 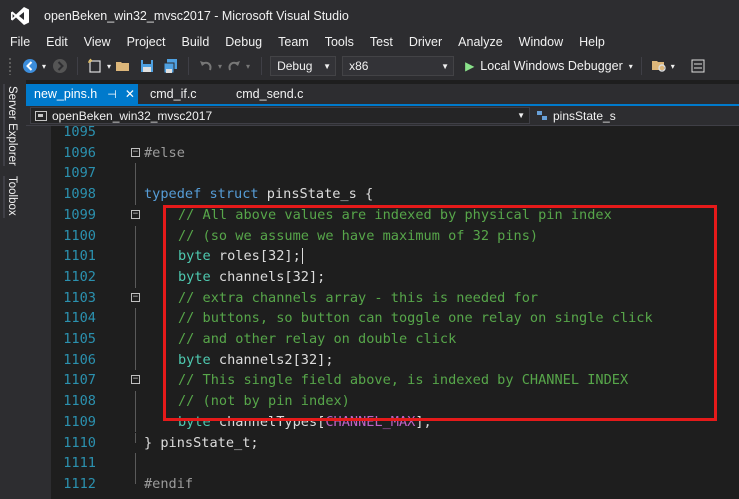 What do you see at coordinates (79, 421) in the screenshot?
I see `line-number: 1109` at bounding box center [79, 421].